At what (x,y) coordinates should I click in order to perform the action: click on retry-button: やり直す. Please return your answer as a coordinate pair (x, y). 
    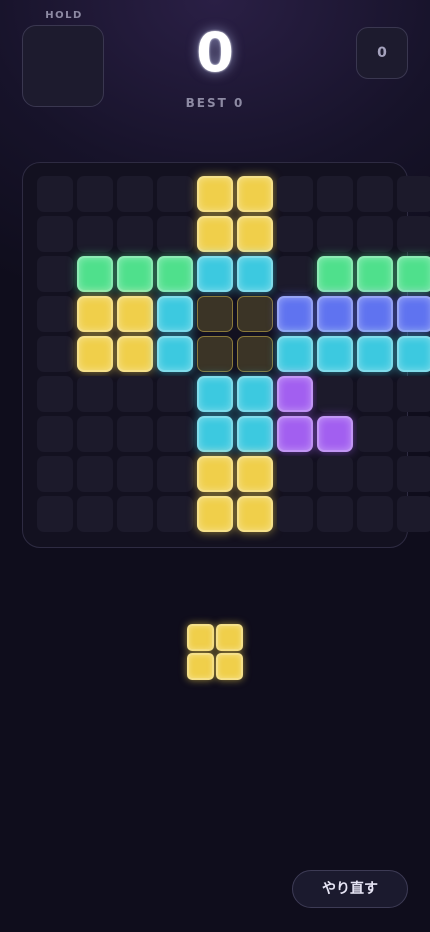
    Looking at the image, I should click on (350, 889).